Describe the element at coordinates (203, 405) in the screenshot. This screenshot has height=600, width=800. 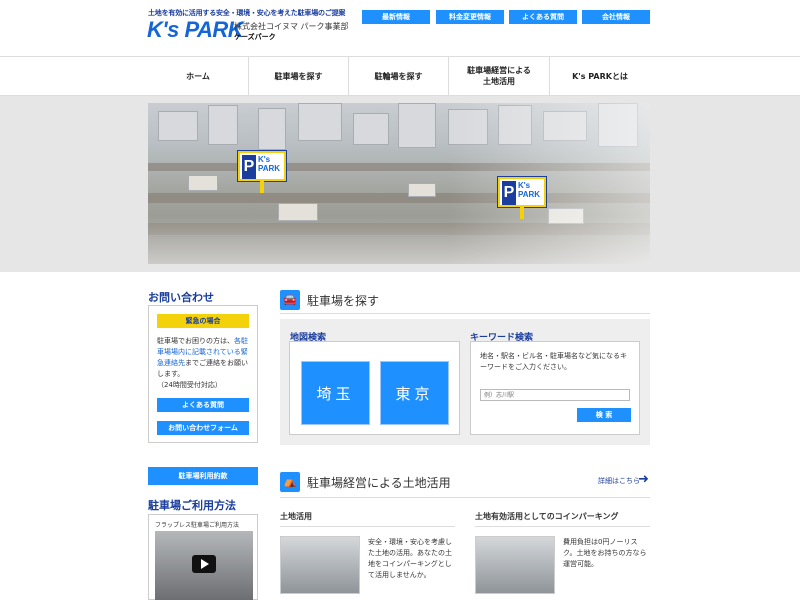
I see `faq-button: よくある質問` at that location.